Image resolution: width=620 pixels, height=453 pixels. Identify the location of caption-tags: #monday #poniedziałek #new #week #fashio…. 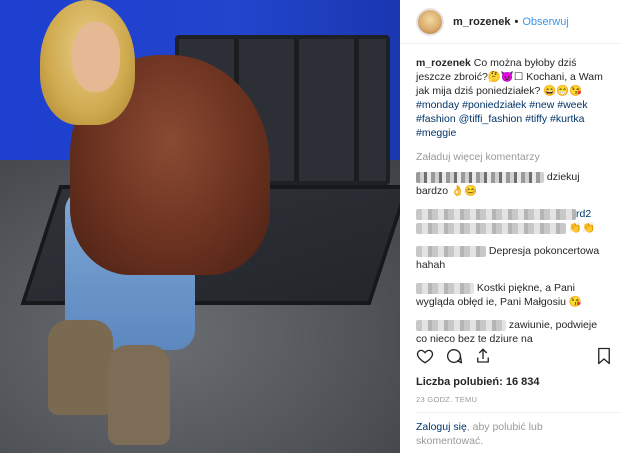
(502, 119).